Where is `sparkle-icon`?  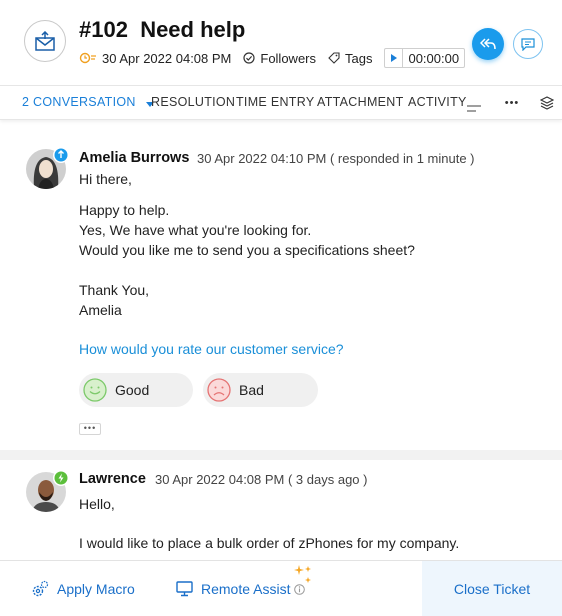
sparkle-icon is located at coordinates (304, 578).